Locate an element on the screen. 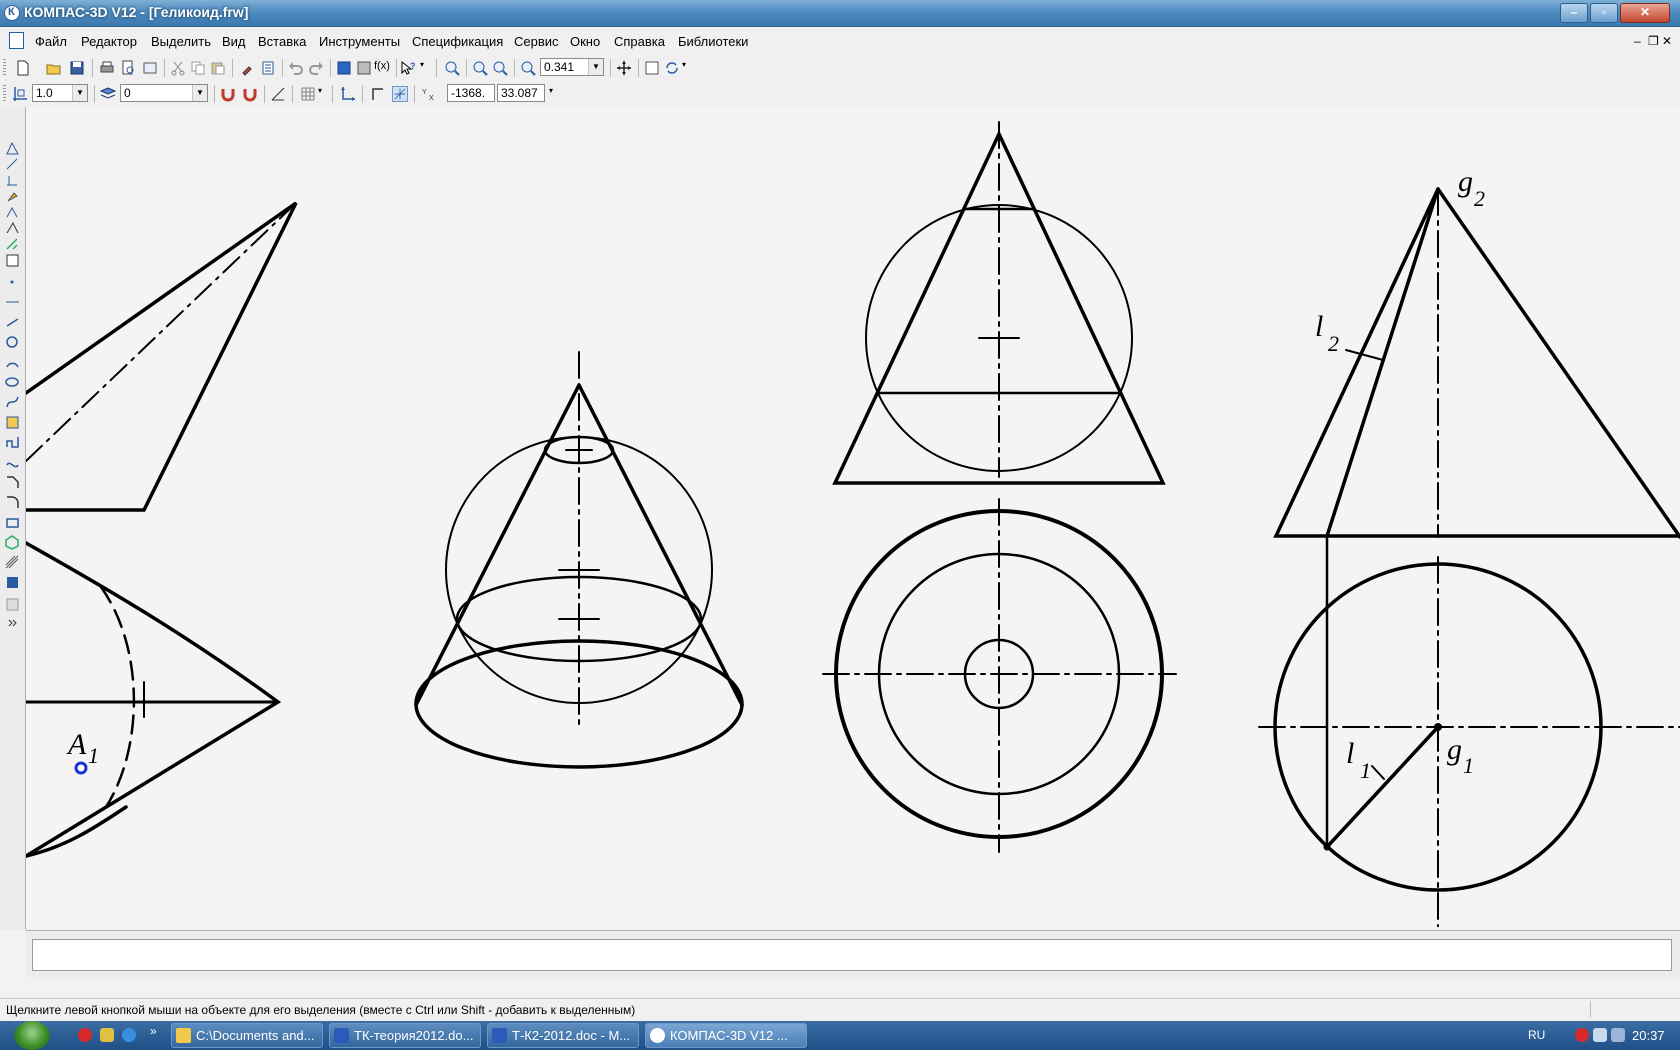 This screenshot has height=1050, width=1680. spec-tool-icon is located at coordinates (12, 260).